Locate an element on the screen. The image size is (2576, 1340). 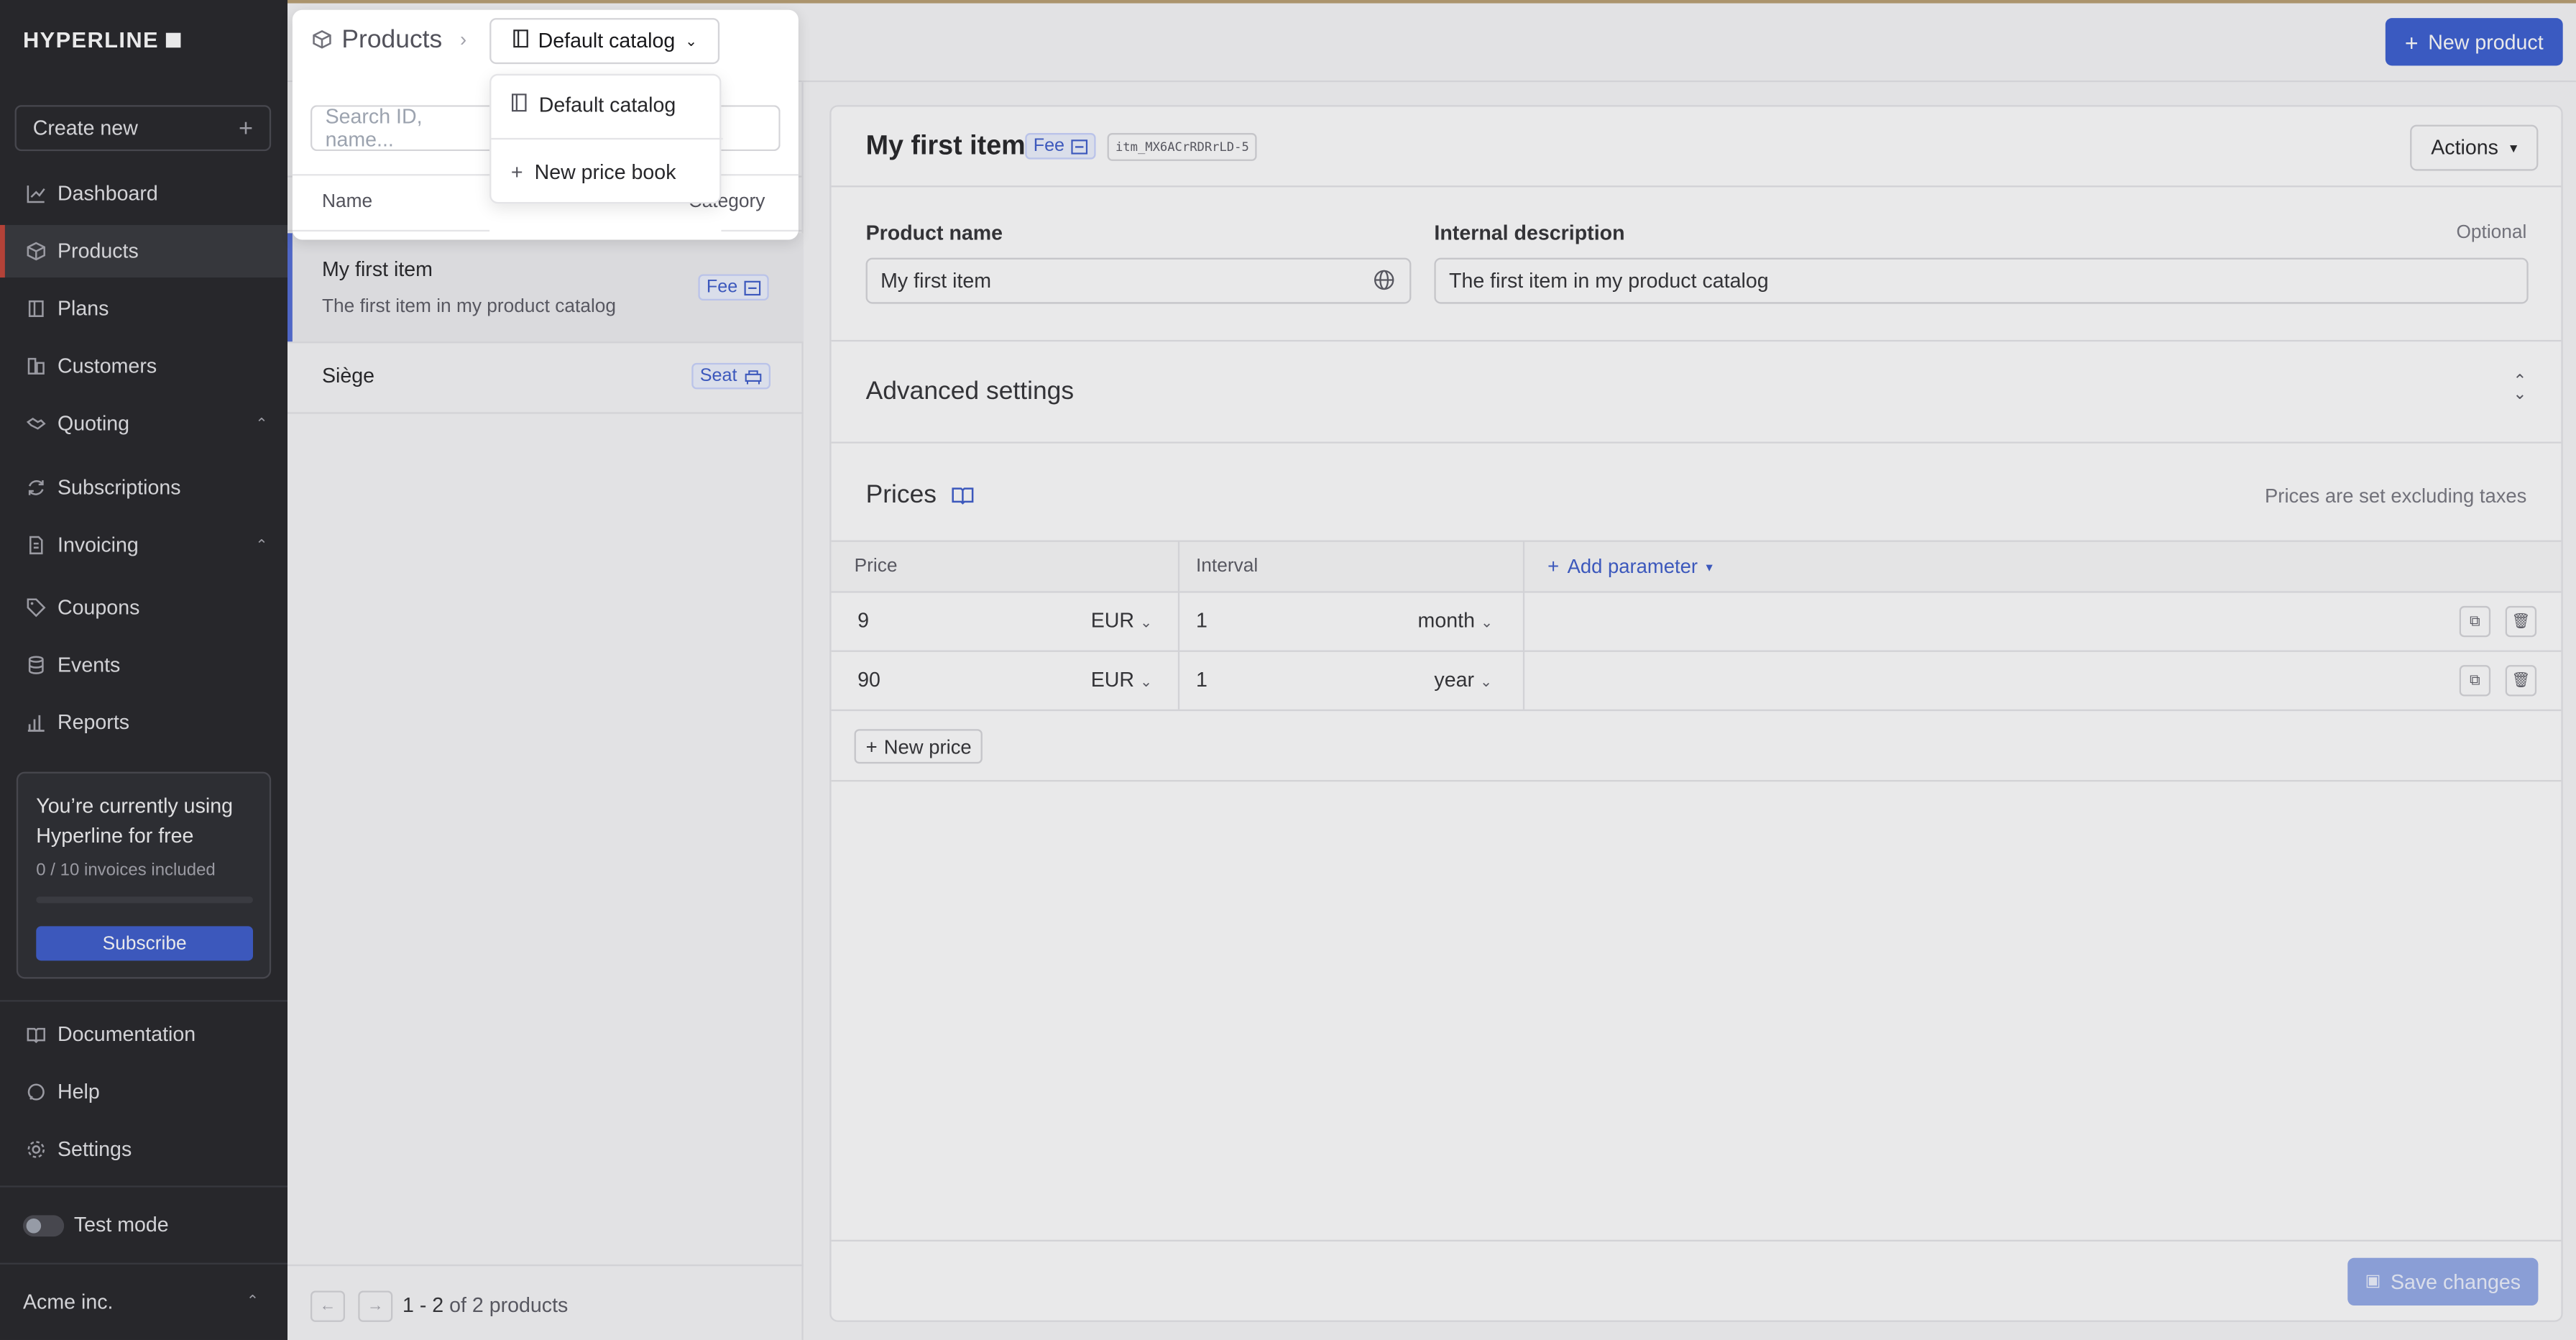
sidebar-item-label: Events is located at coordinates (89, 665).